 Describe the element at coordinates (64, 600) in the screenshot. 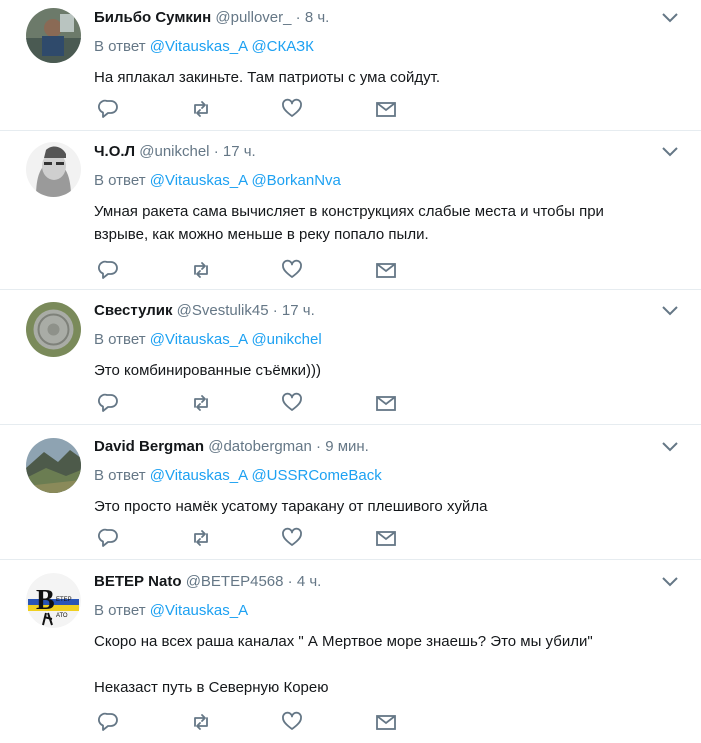

I see `svg-text: ЕТЕР` at that location.